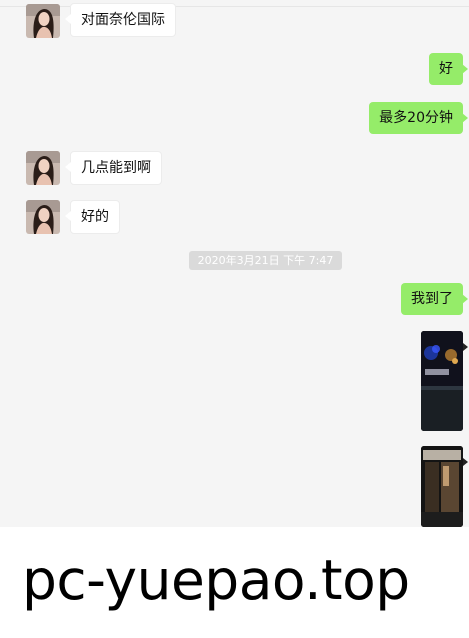 Image resolution: width=469 pixels, height=638 pixels. What do you see at coordinates (434, 299) in the screenshot?
I see `message-outgoing: 我到了` at bounding box center [434, 299].